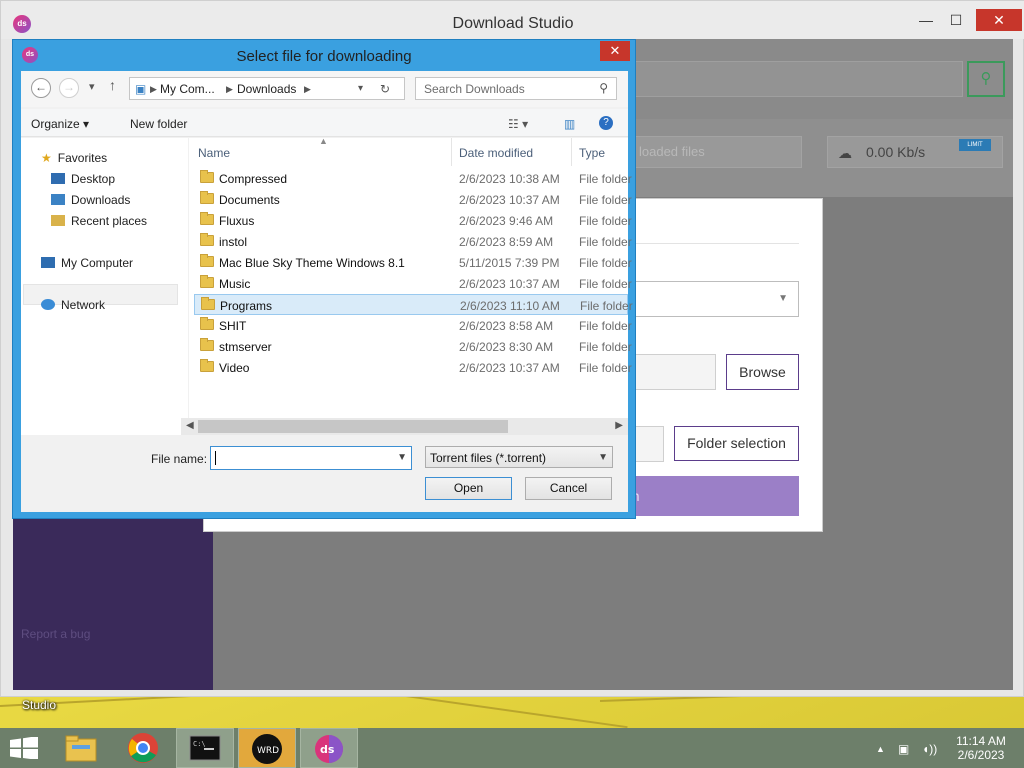 The width and height of the screenshot is (1024, 768). Describe the element at coordinates (413, 220) in the screenshot. I see `file-row: Fluxus 2/6/2023 9:46 AM File folder` at that location.